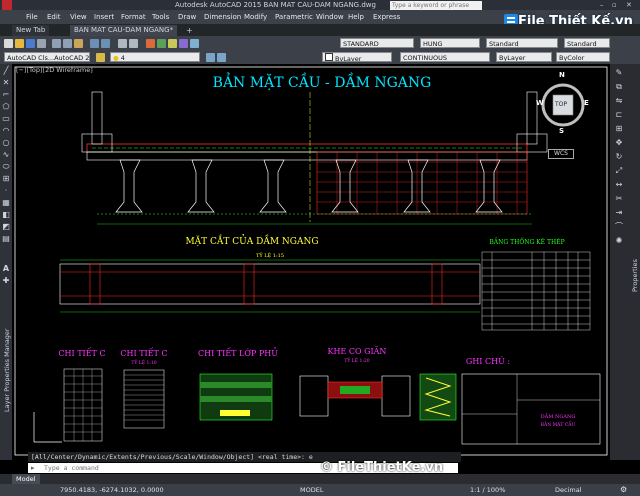 The height and width of the screenshot is (496, 640). I want to click on properties-side-label: Properties, so click(634, 254).